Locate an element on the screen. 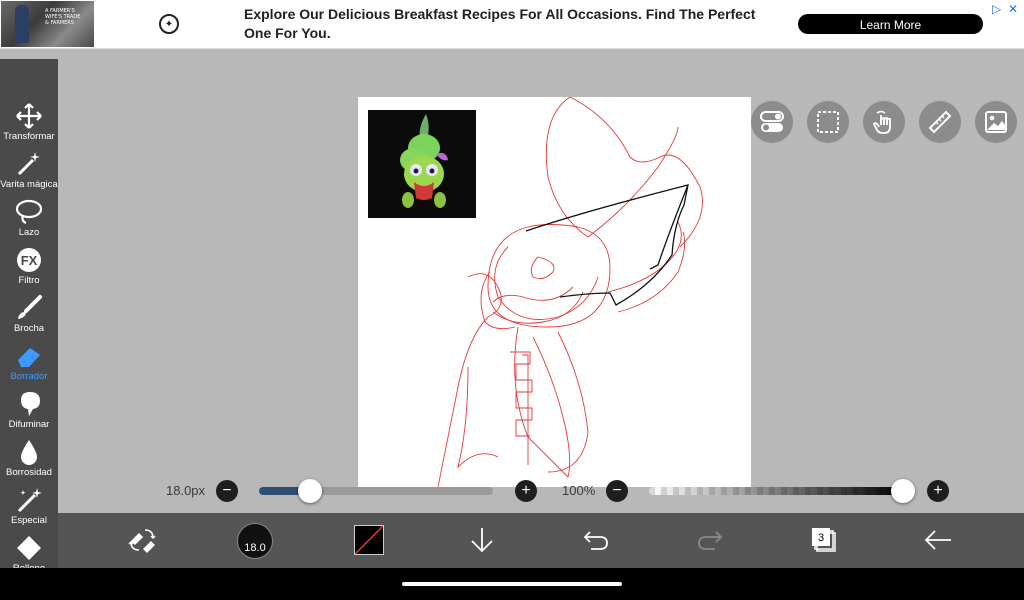 This screenshot has width=1024, height=600. brush-size-slider is located at coordinates (376, 491).